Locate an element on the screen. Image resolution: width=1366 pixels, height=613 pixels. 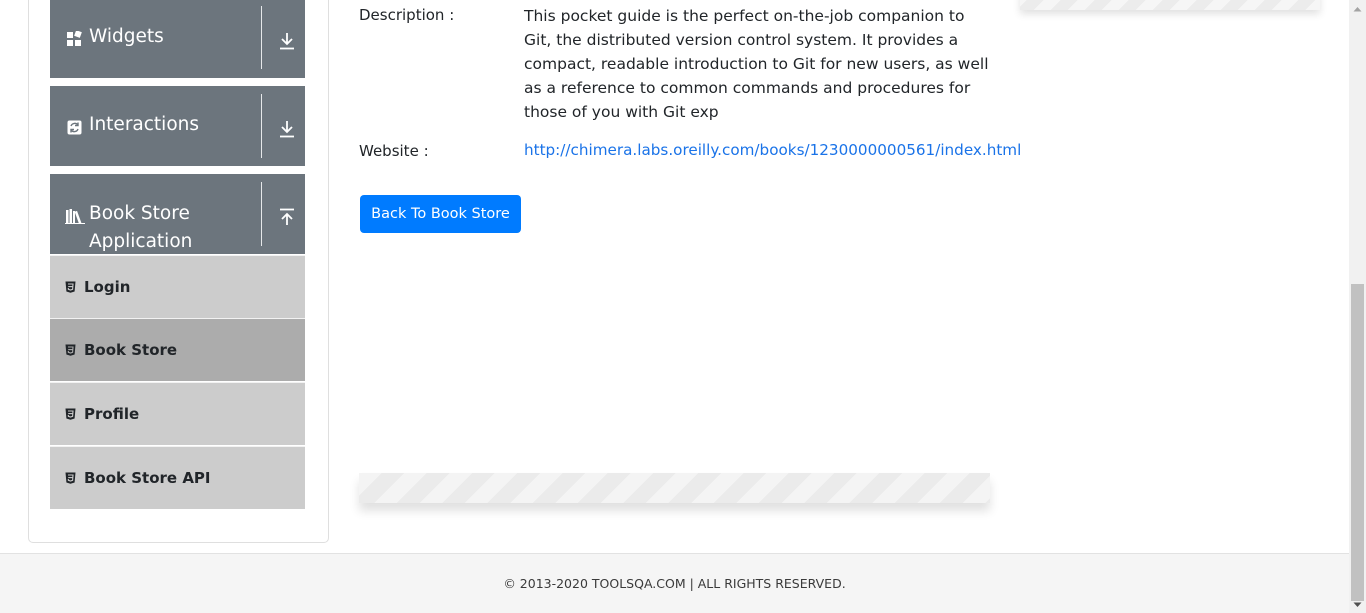
collapse-up-icon is located at coordinates (287, 217).